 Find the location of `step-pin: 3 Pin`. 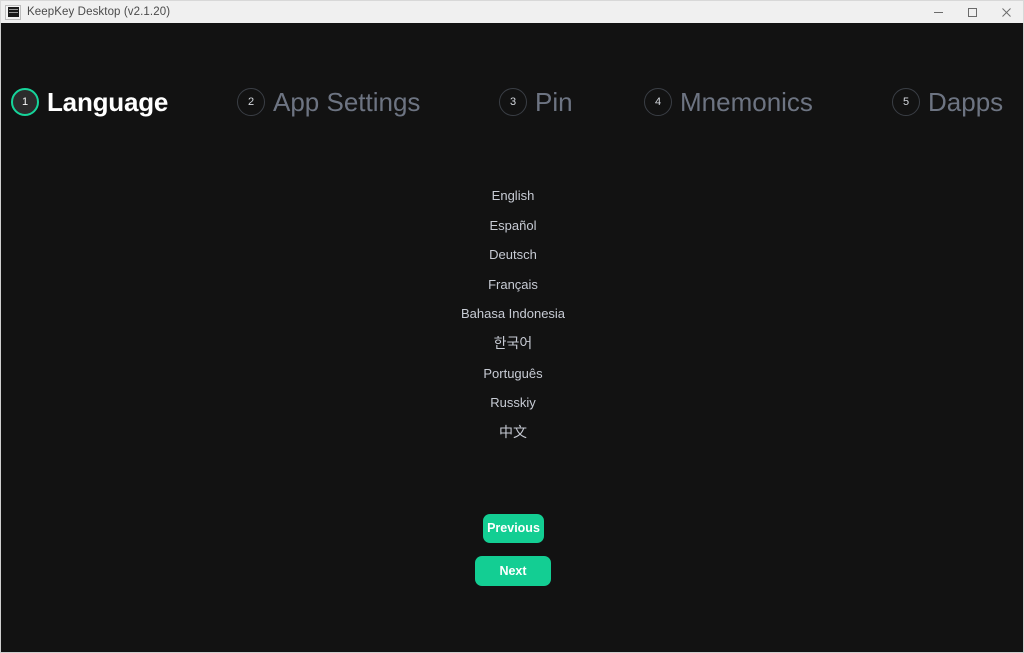

step-pin: 3 Pin is located at coordinates (536, 102).